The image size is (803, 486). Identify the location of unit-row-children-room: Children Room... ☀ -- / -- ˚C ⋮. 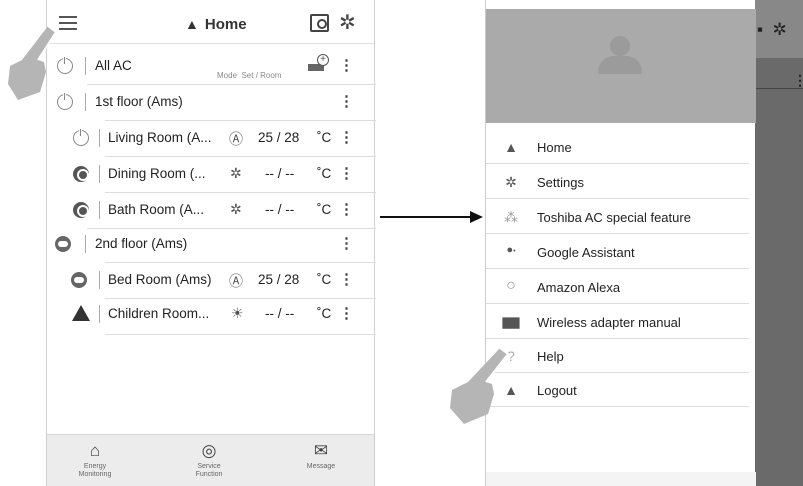
(210, 314).